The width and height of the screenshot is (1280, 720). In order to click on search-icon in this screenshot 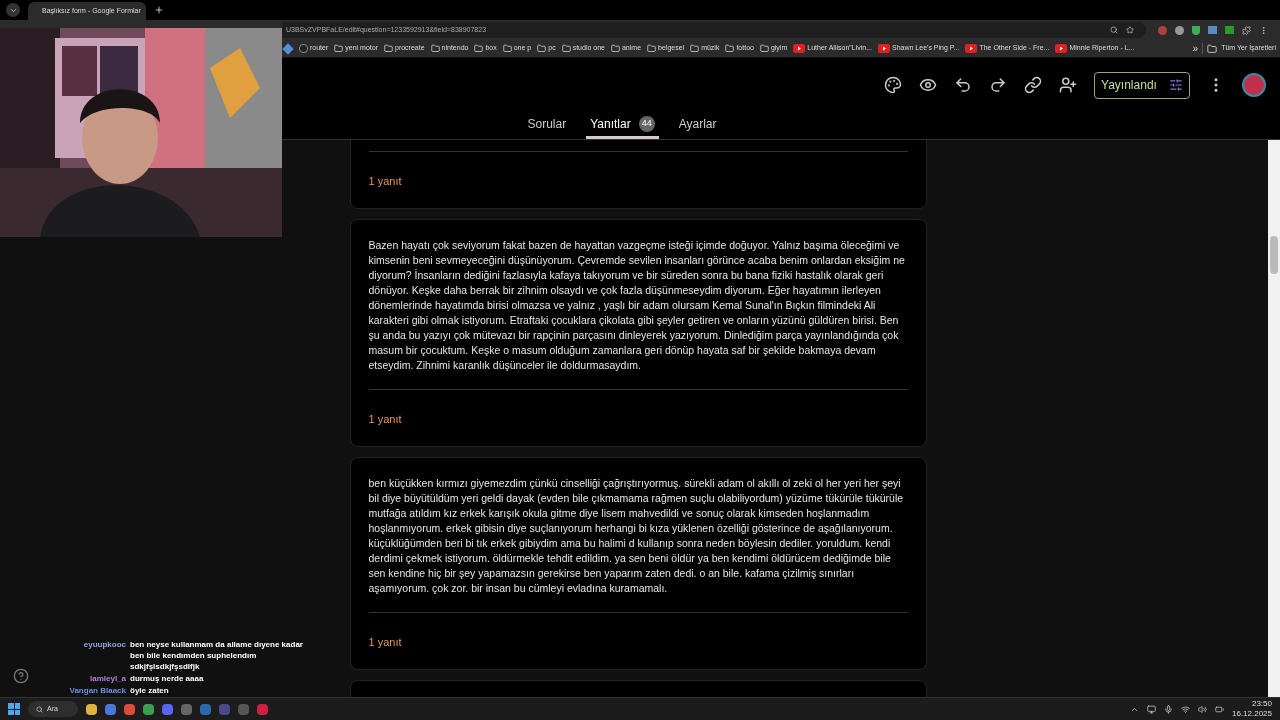, I will do `click(39, 709)`.